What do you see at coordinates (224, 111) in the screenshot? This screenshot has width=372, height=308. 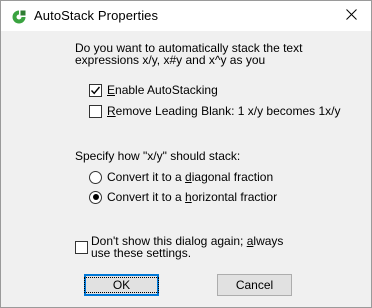 I see `remove-leading-blank-label: Remove Leading Blank: 1 x/y becomes 1x/y` at bounding box center [224, 111].